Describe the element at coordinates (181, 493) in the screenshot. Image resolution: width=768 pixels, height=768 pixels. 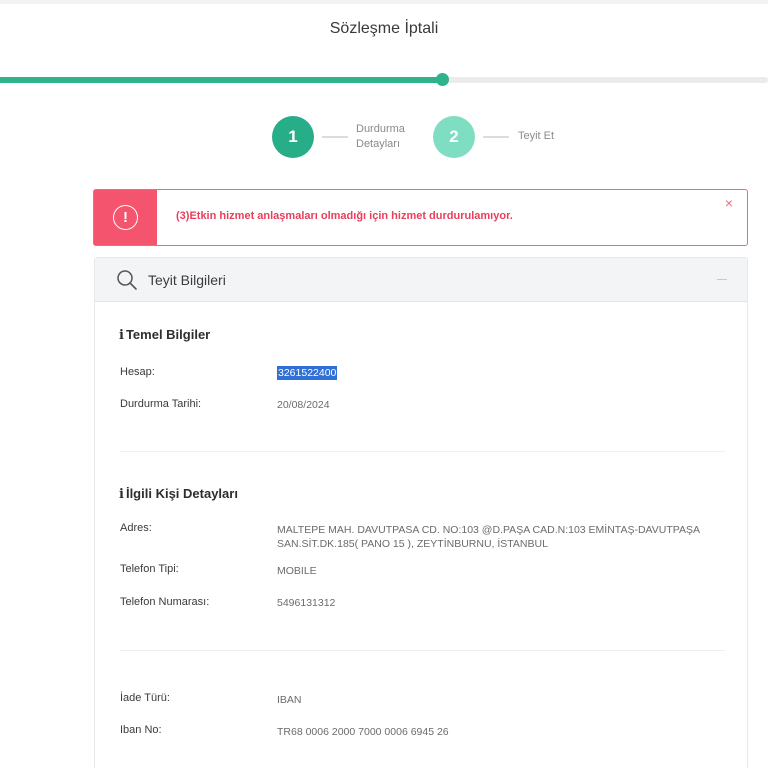
I see `contact-details-title-text: İlgili Kişi Detayları` at that location.